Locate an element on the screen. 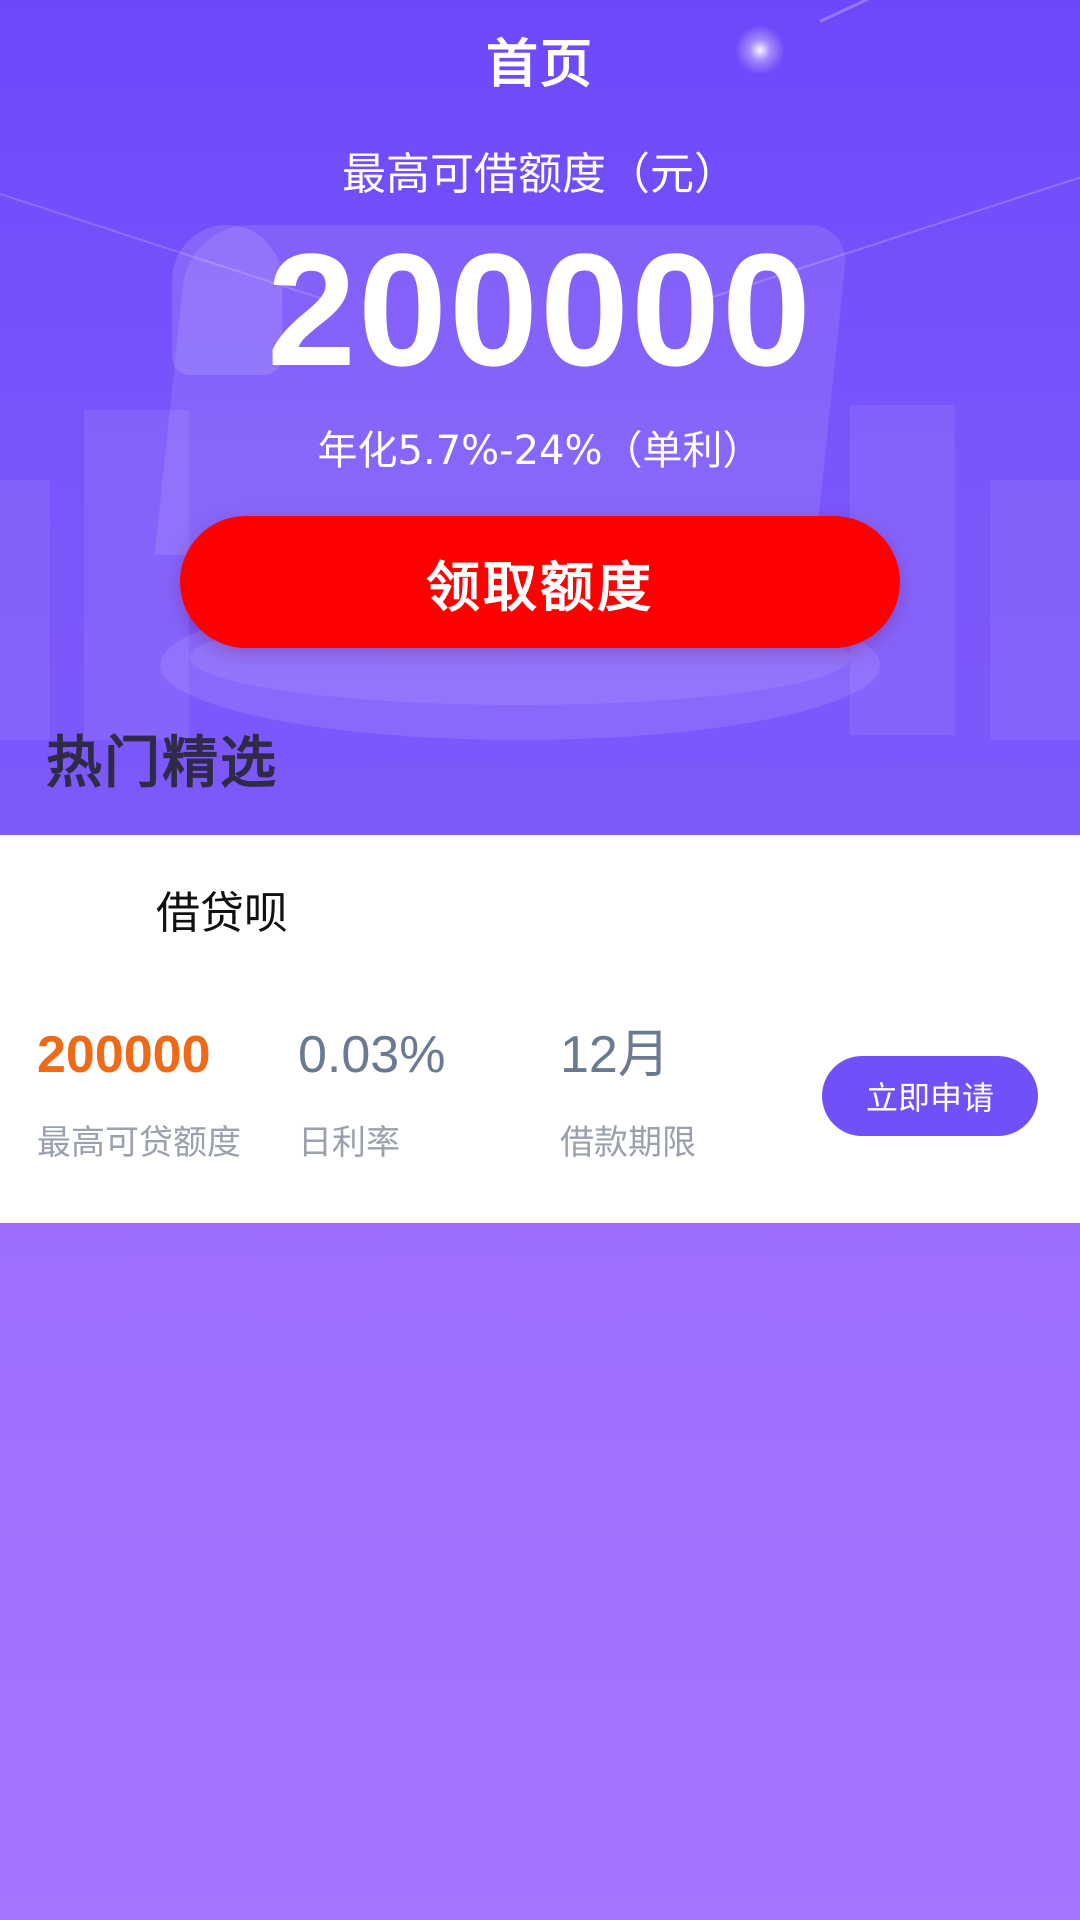 This screenshot has height=1920, width=1080. stat-max-loan-amount: 200000 最高可贷额度 is located at coordinates (139, 1094).